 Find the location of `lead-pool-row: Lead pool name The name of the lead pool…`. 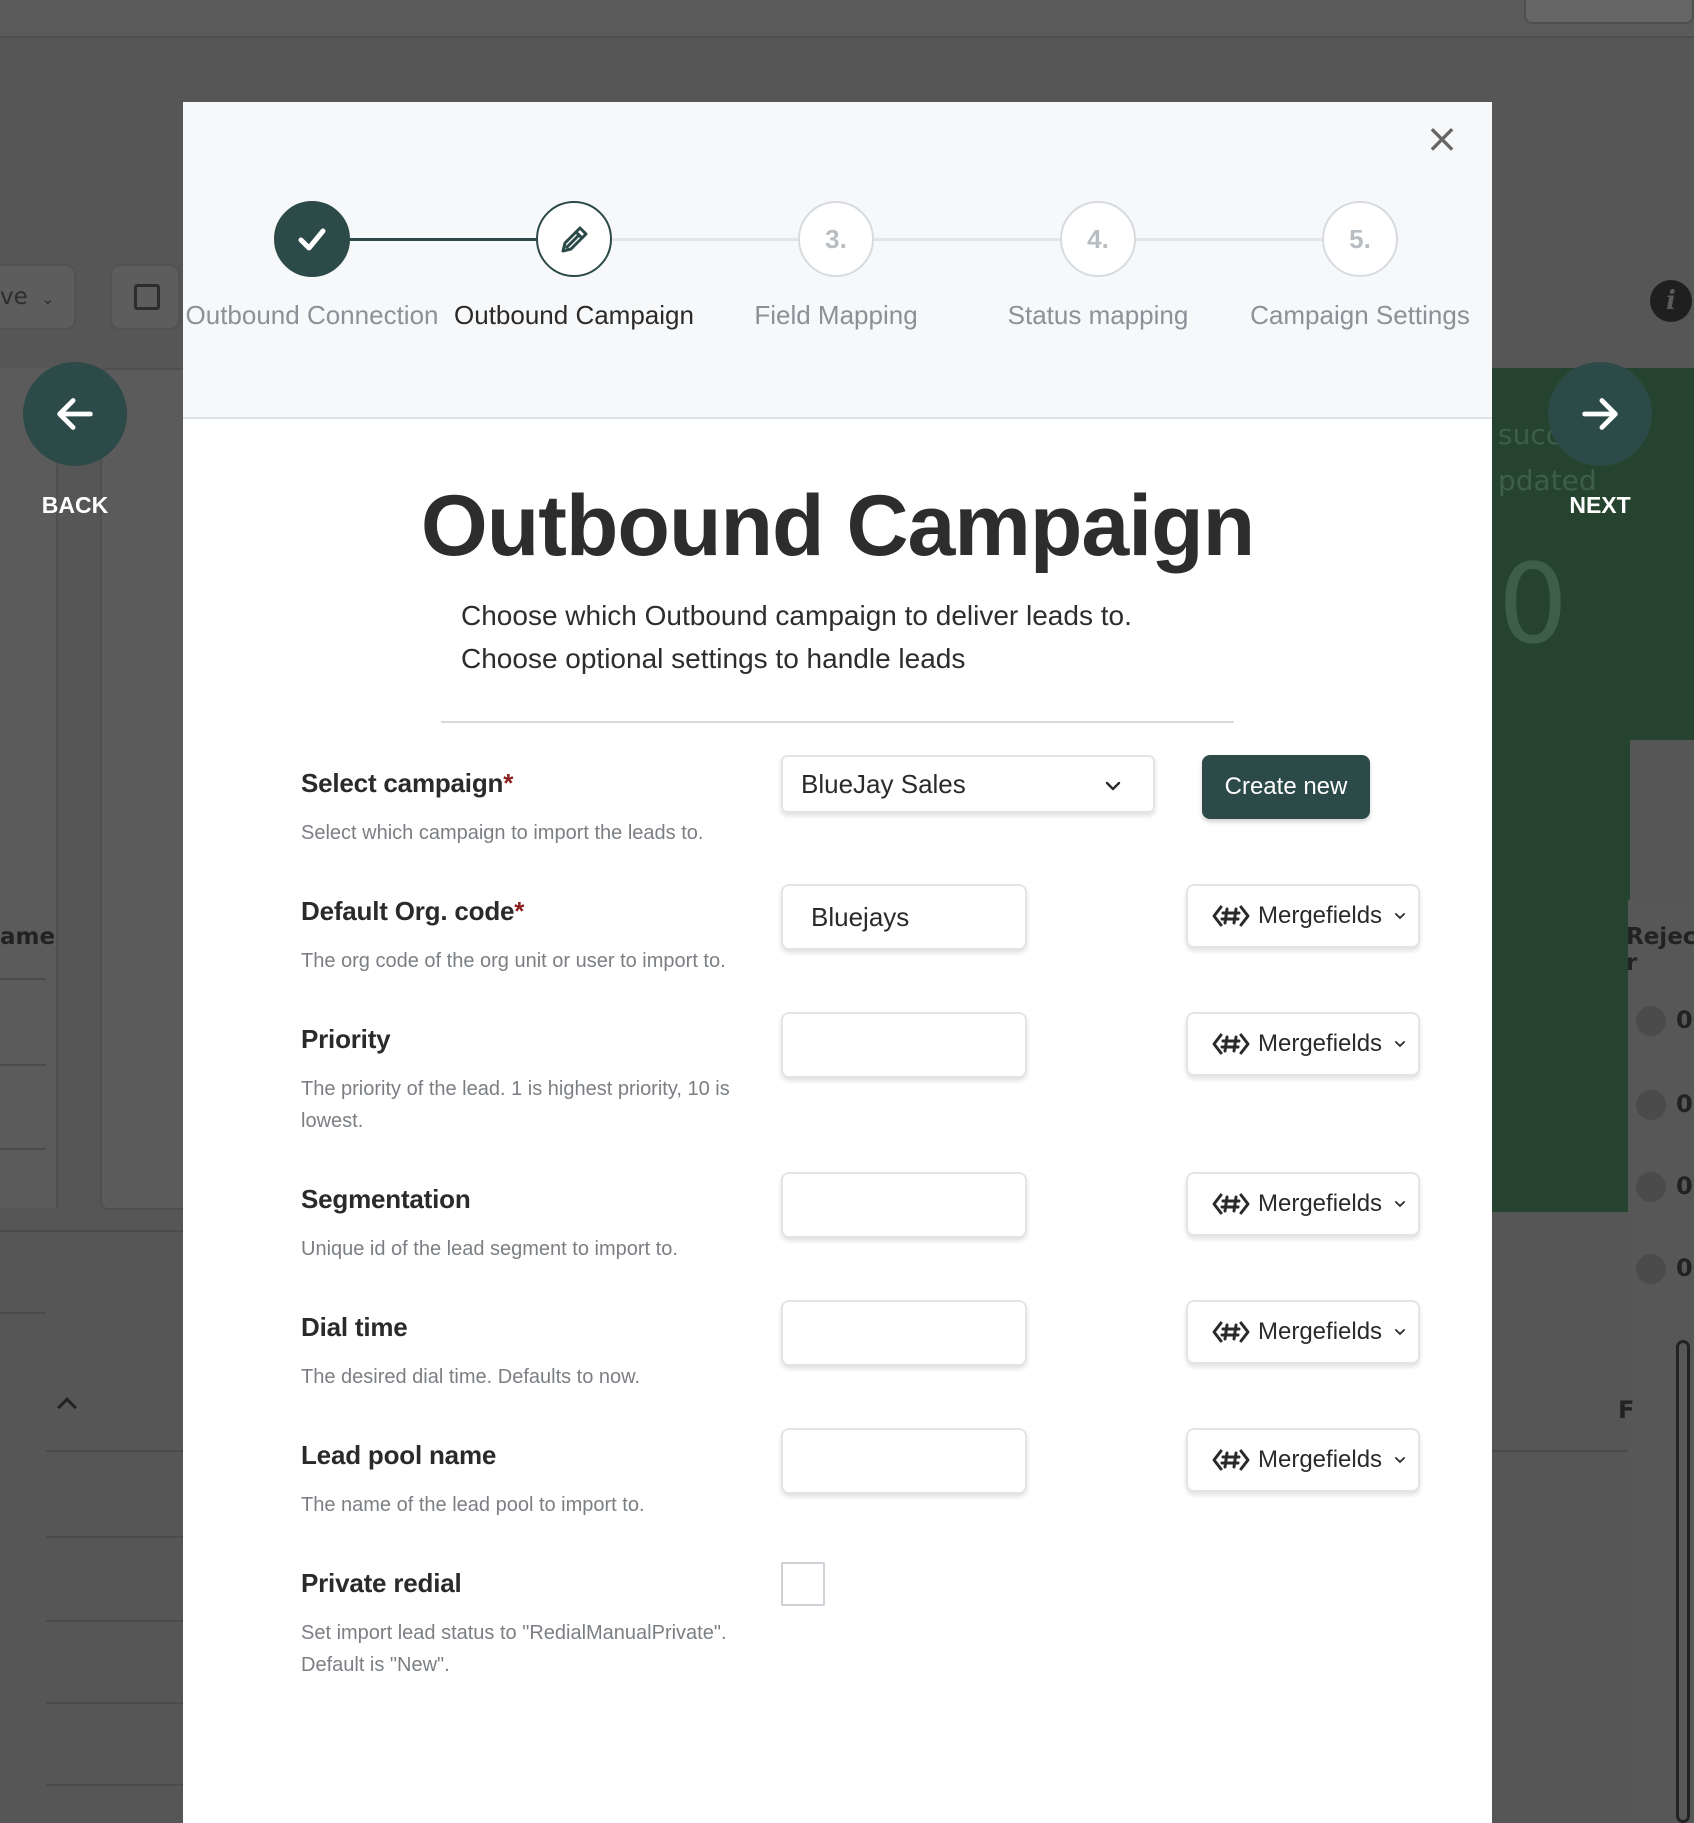

lead-pool-row: Lead pool name The name of the lead pool… is located at coordinates (860, 1474).